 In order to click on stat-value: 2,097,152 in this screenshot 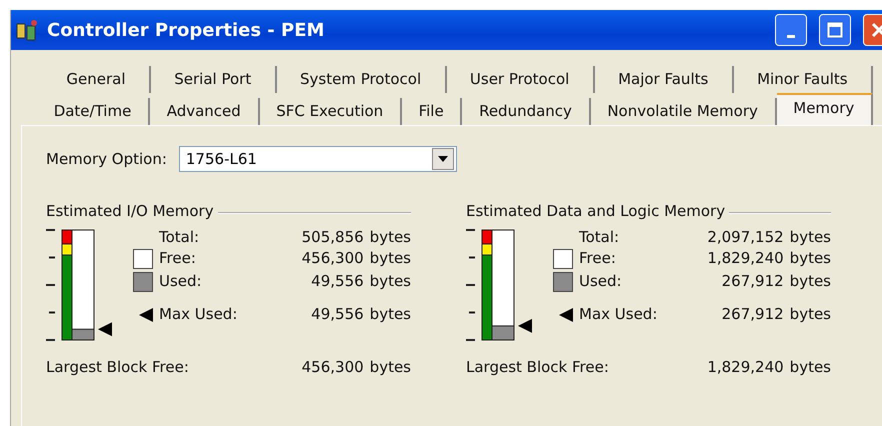, I will do `click(745, 237)`.